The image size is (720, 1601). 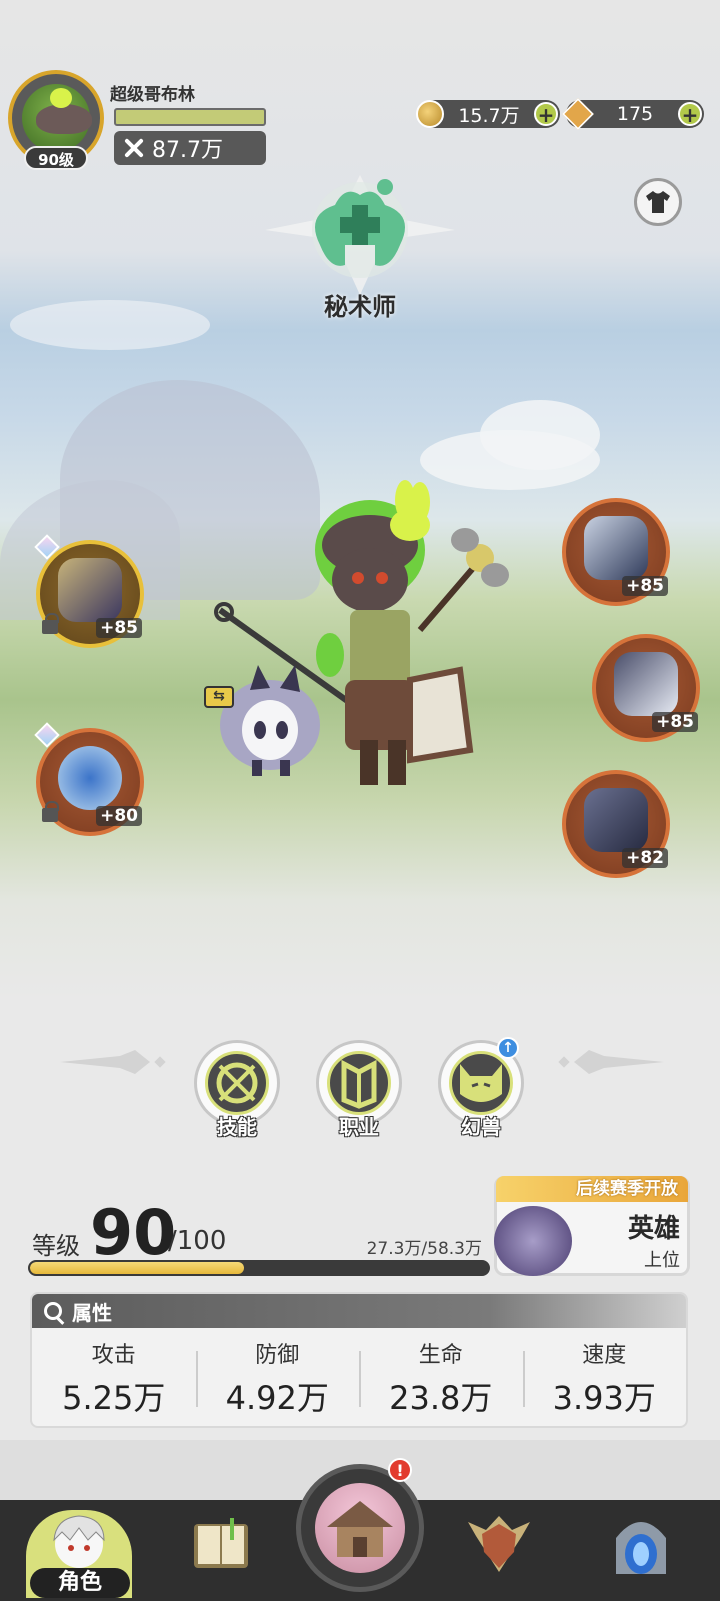 I want to click on search-icon, so click(x=53, y=1311).